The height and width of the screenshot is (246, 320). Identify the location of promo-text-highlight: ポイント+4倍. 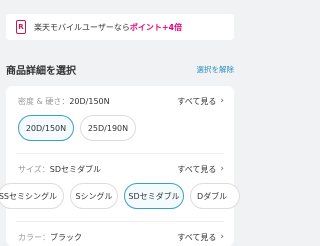
(156, 27).